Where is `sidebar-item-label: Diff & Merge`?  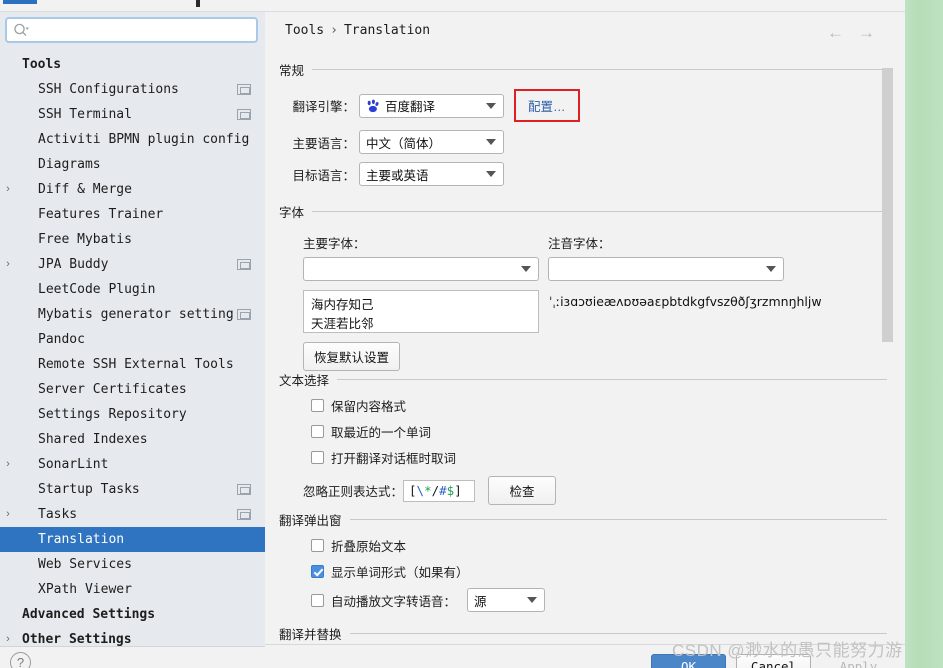
sidebar-item-label: Diff & Merge is located at coordinates (85, 189).